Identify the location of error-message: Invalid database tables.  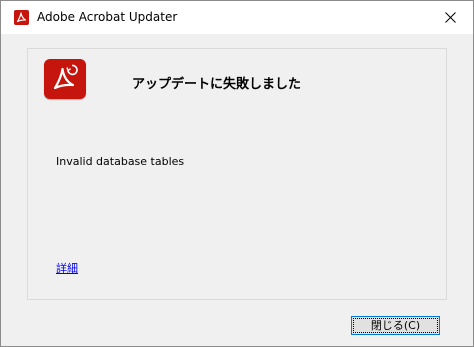
(120, 161).